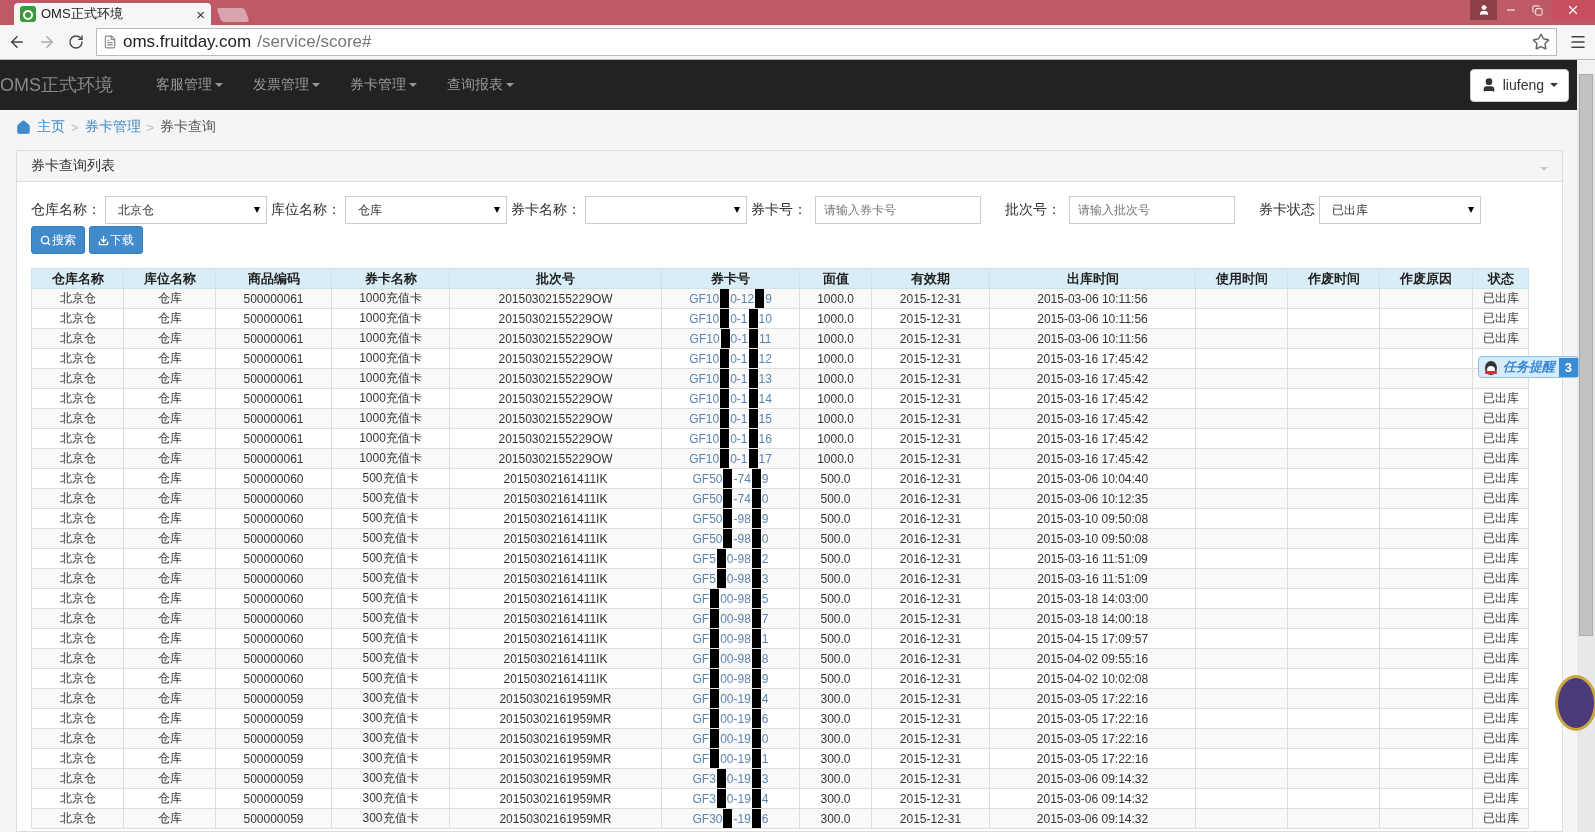  I want to click on card-number-link: 15, so click(765, 418).